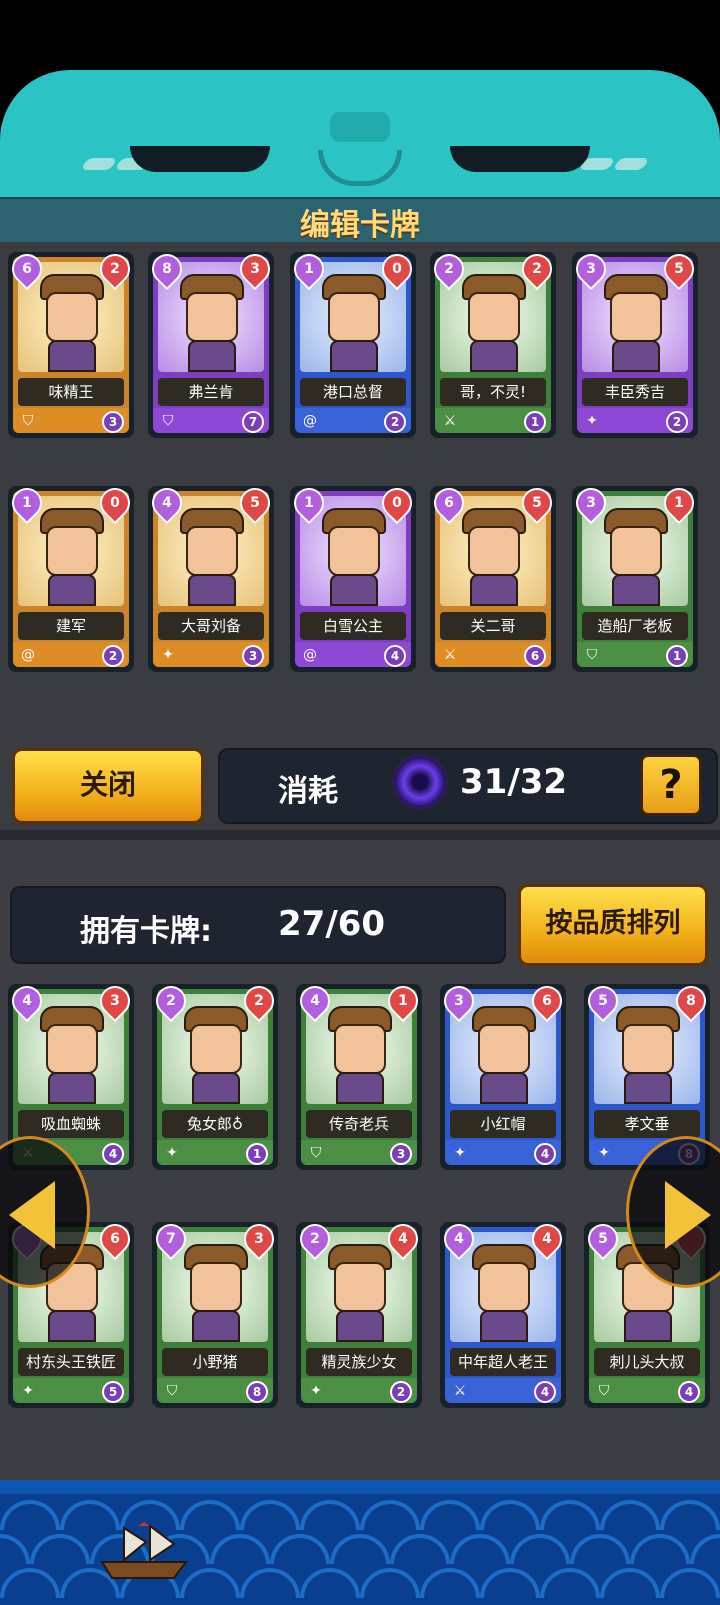  What do you see at coordinates (113, 1392) in the screenshot?
I see `card-level: 5` at bounding box center [113, 1392].